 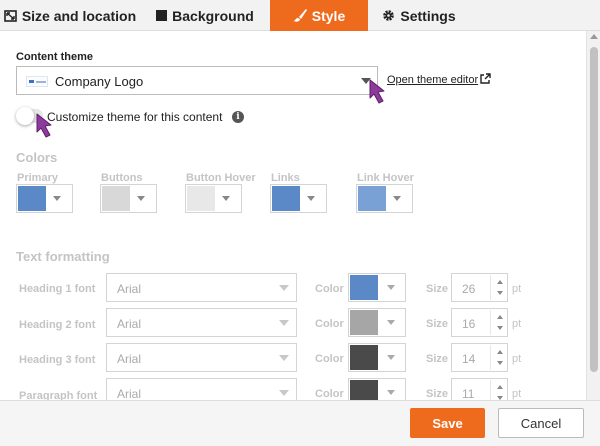 What do you see at coordinates (122, 178) in the screenshot?
I see `color-label-buttons: Buttons` at bounding box center [122, 178].